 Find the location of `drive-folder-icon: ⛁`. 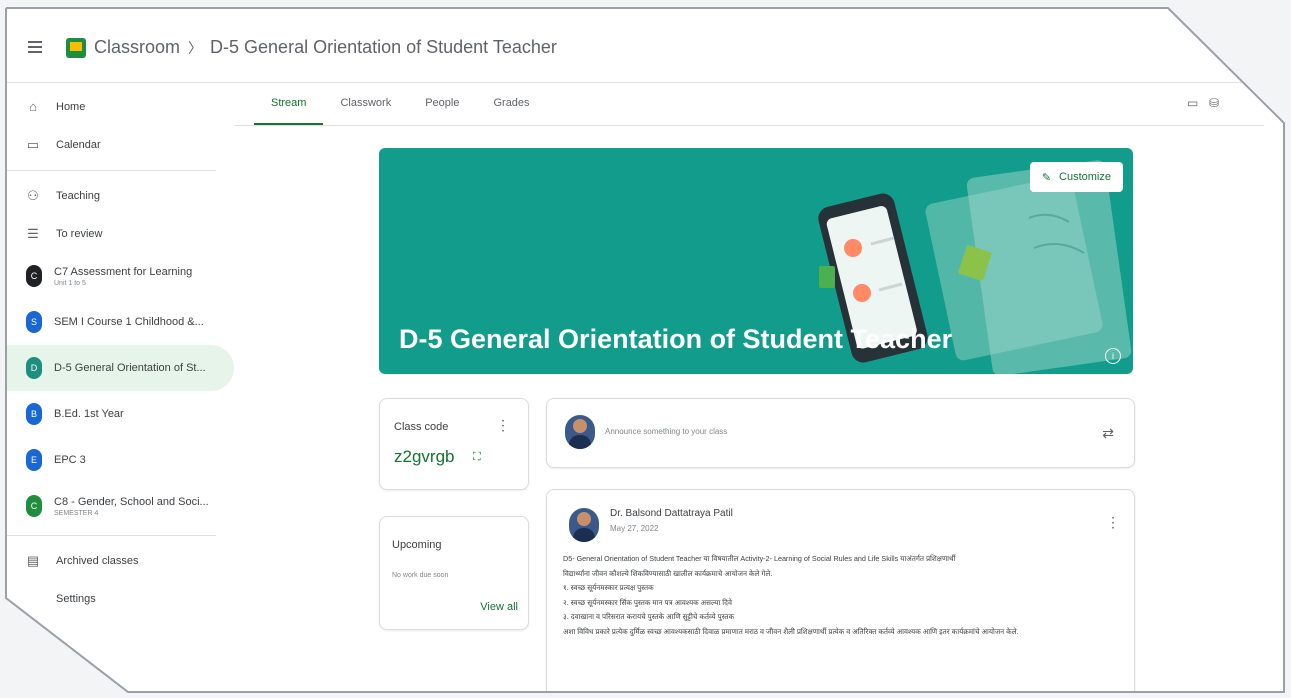

drive-folder-icon: ⛁ is located at coordinates (1214, 103).